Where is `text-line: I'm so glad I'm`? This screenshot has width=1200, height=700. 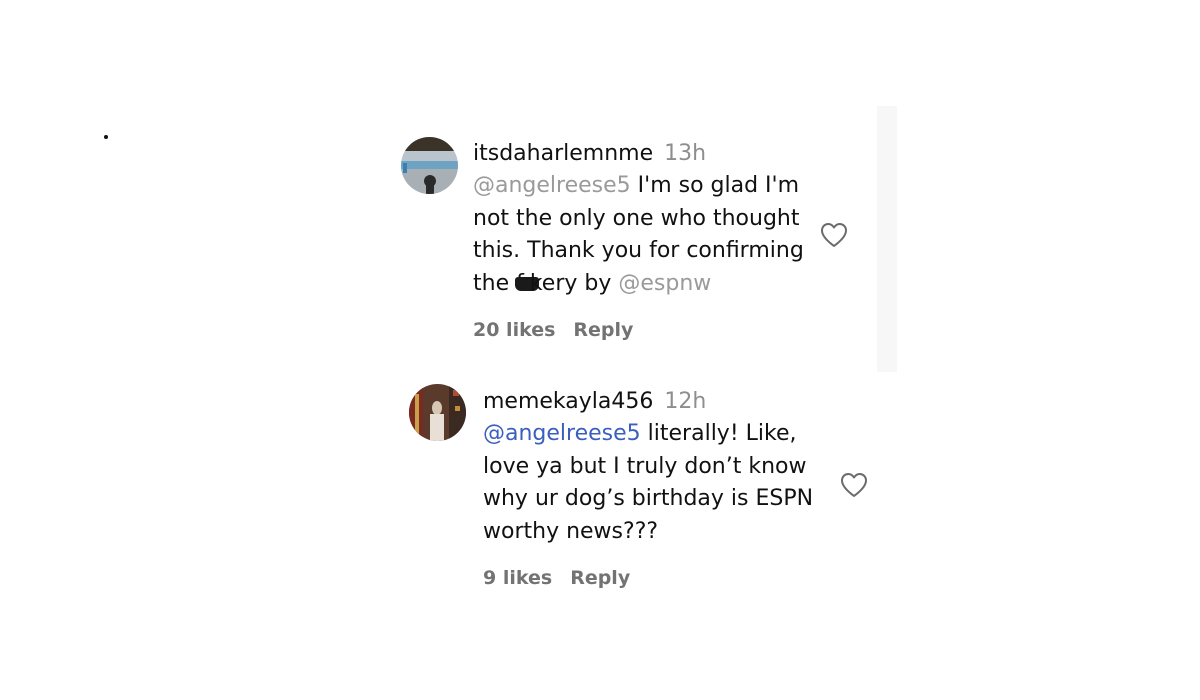 text-line: I'm so glad I'm is located at coordinates (715, 185).